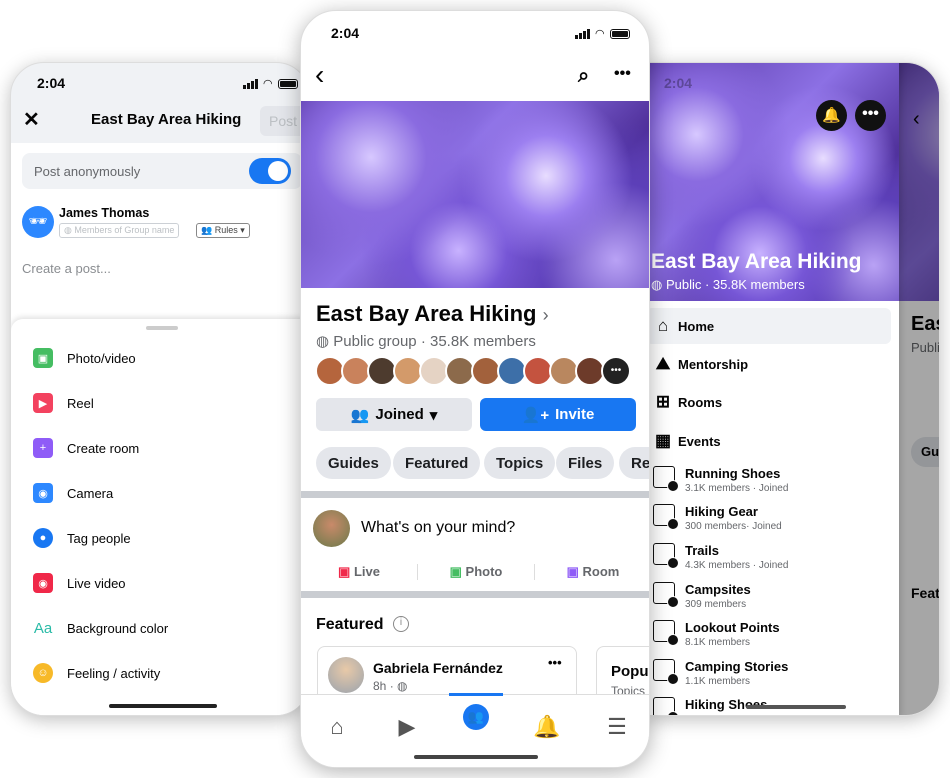  Describe the element at coordinates (166, 119) in the screenshot. I see `header-title: East Bay Area Hiking` at that location.